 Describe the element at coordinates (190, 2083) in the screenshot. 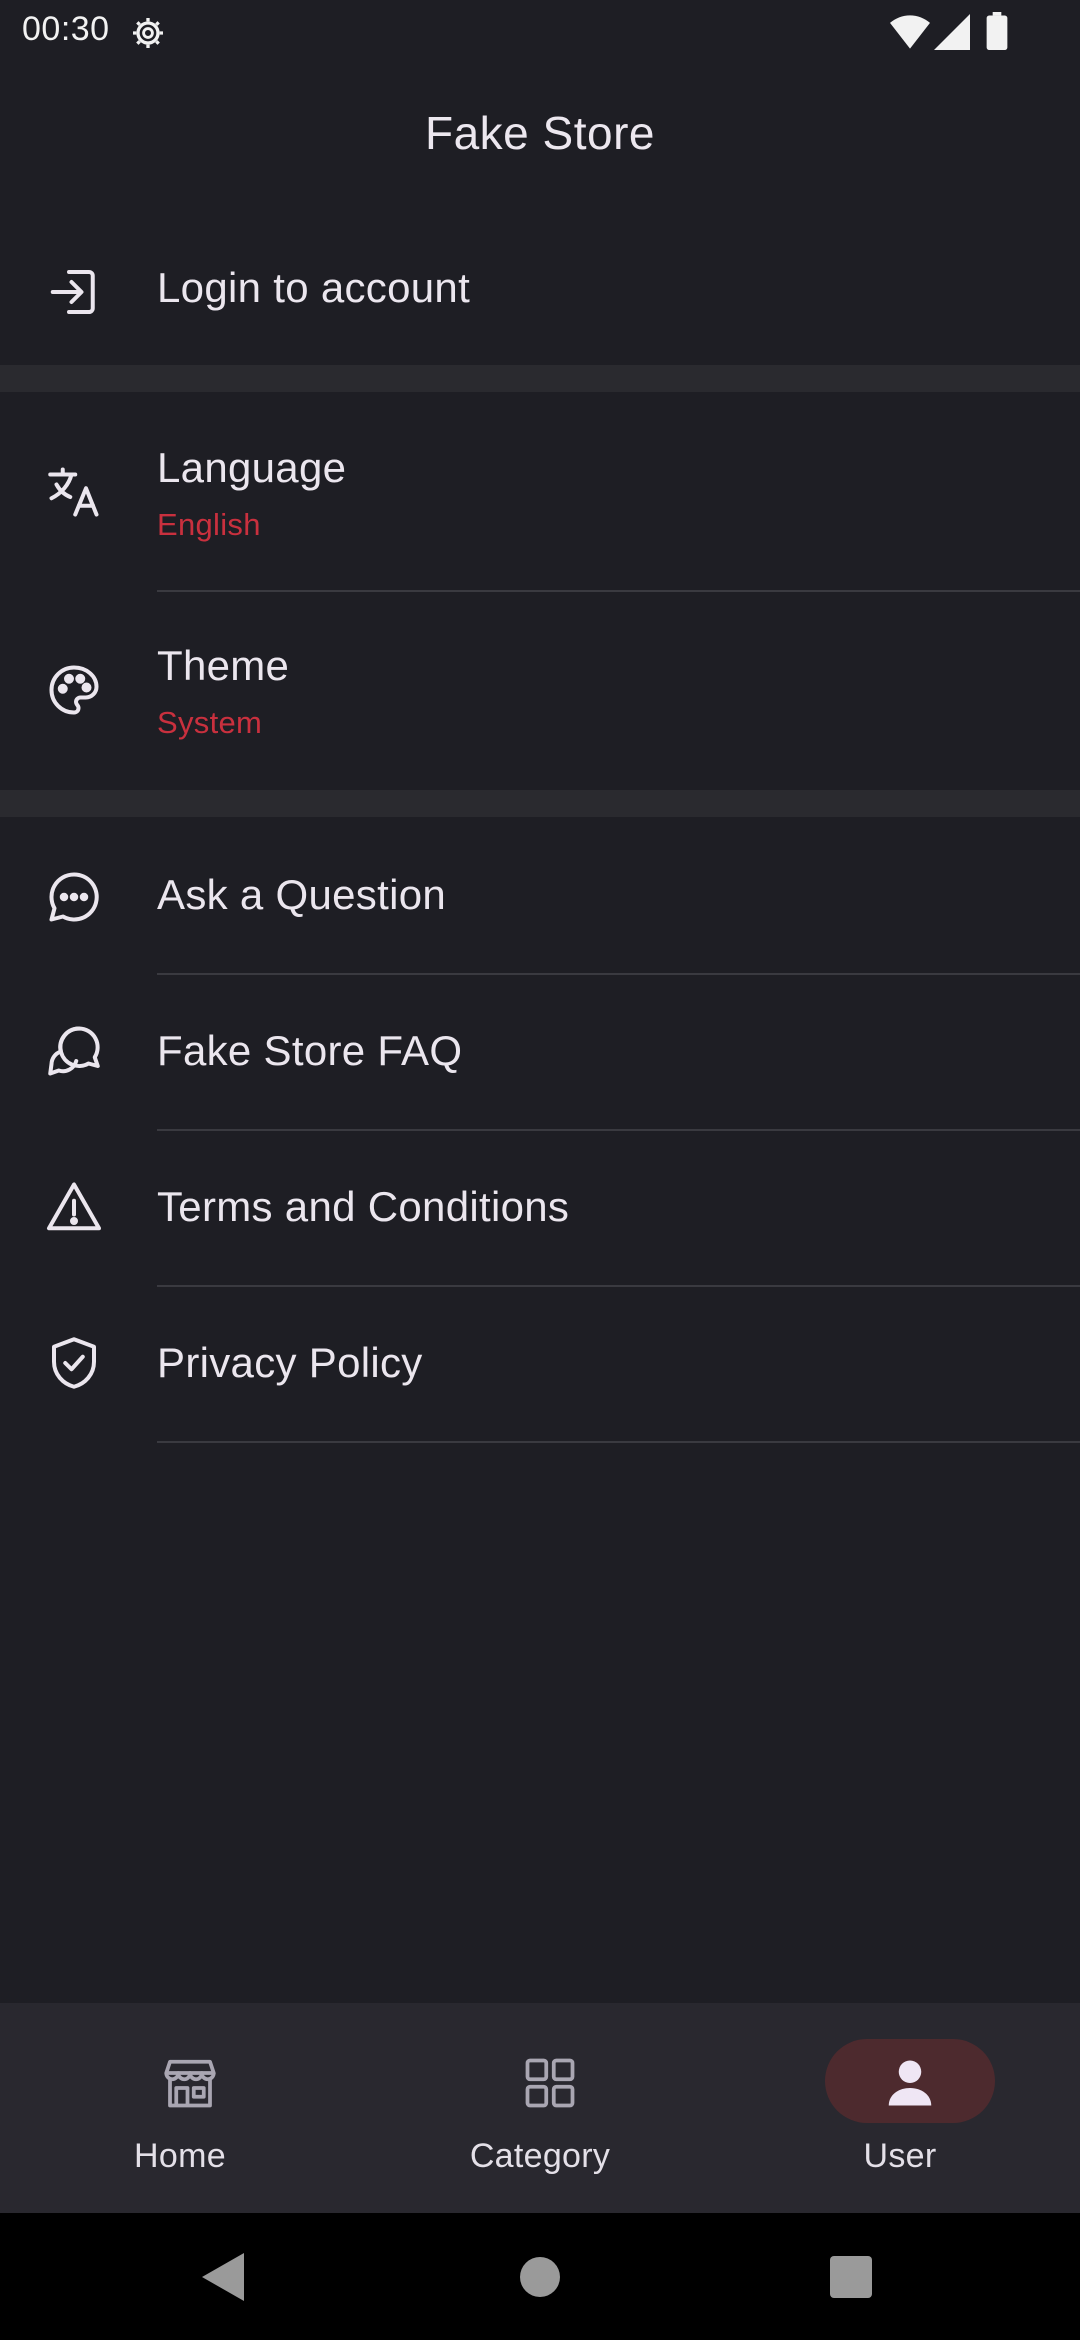

I see `store-icon` at that location.